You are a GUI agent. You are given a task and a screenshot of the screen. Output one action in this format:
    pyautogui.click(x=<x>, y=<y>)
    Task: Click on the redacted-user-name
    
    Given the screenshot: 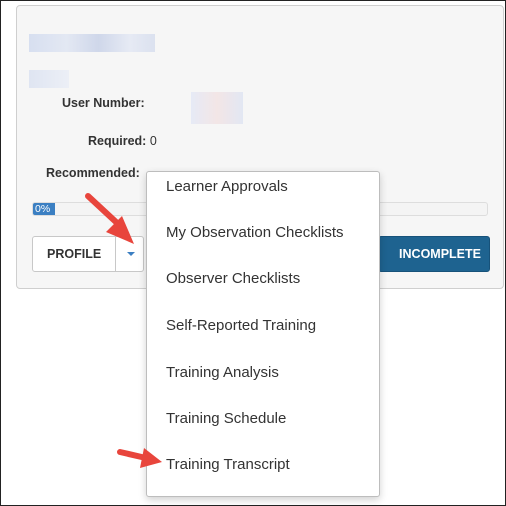 What is the action you would take?
    pyautogui.click(x=92, y=43)
    